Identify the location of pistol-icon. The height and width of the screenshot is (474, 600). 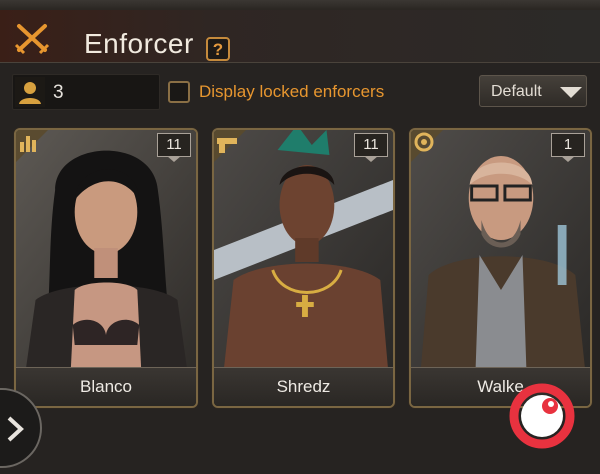
(230, 146).